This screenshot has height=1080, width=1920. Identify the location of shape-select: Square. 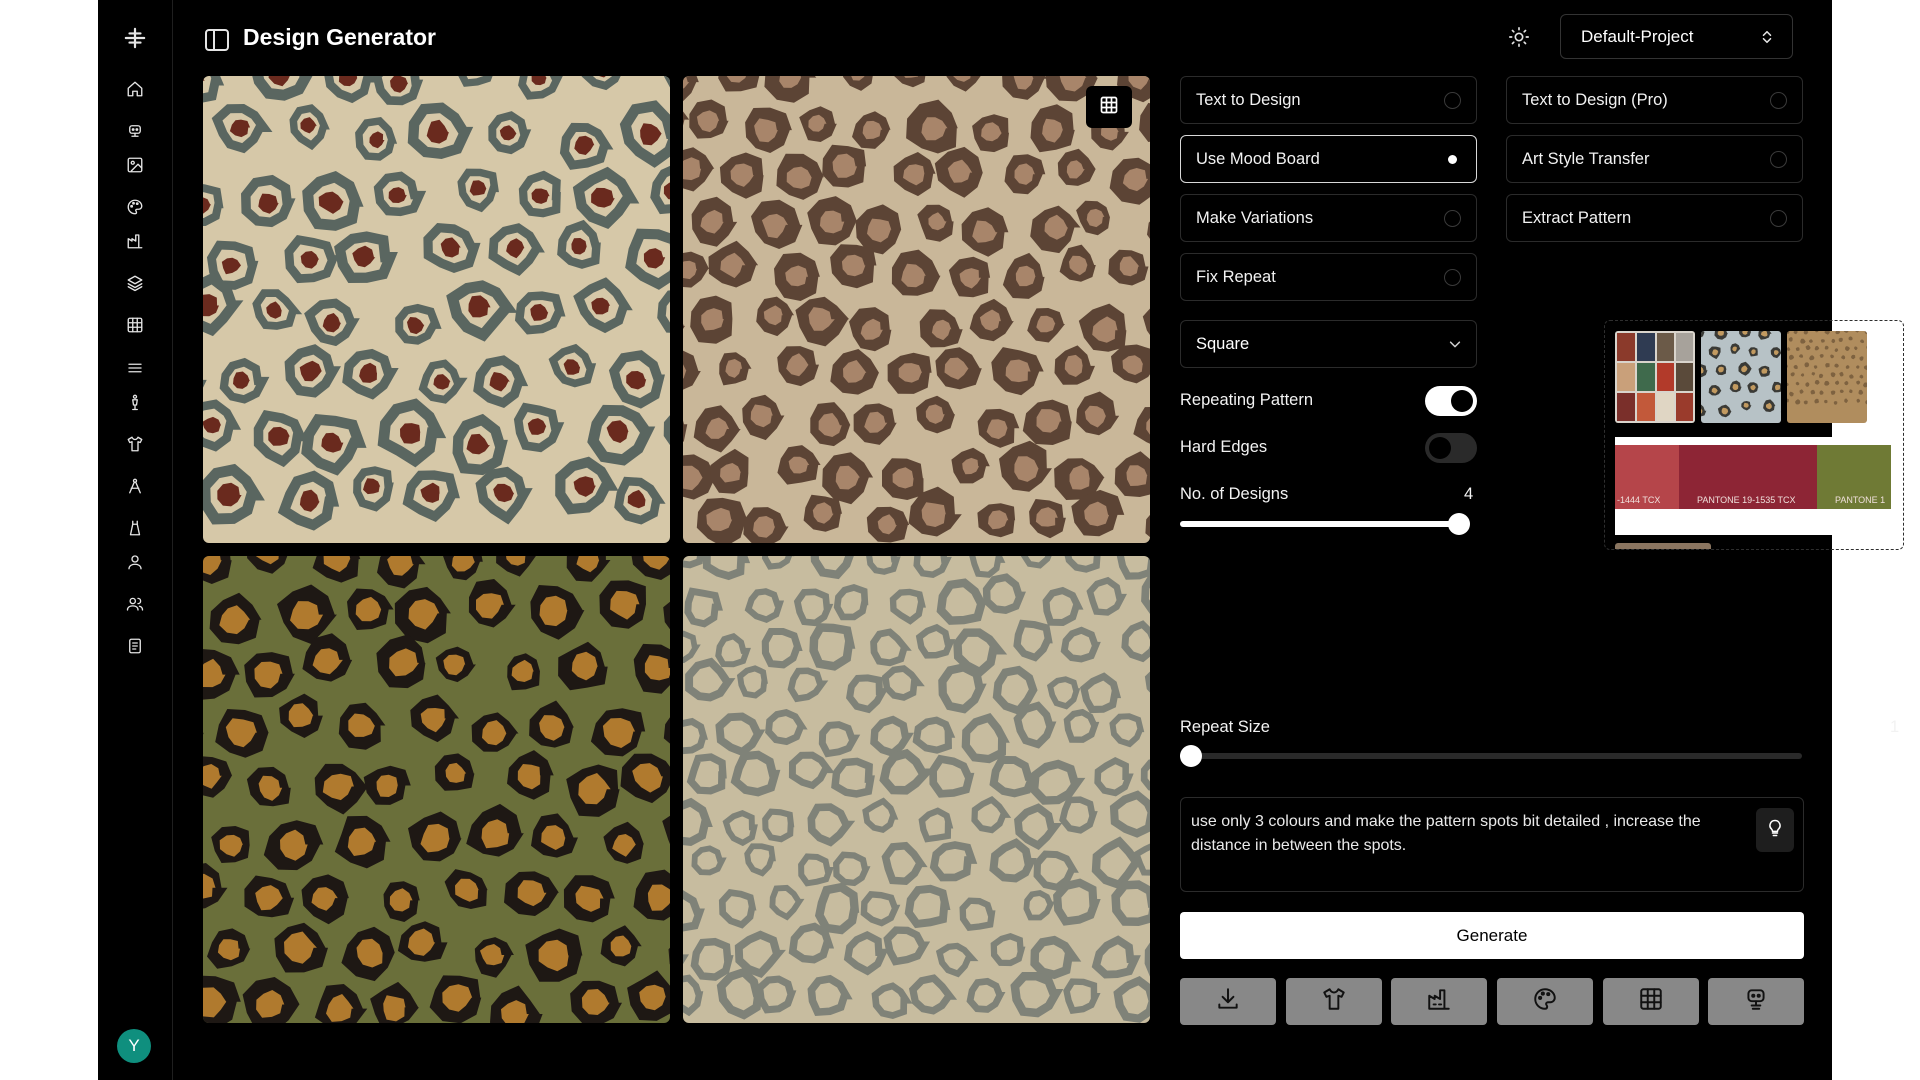
(1328, 344).